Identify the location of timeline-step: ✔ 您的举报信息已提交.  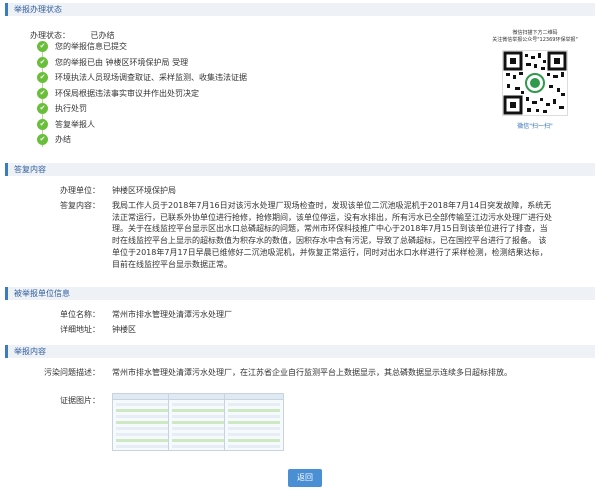
(196, 49).